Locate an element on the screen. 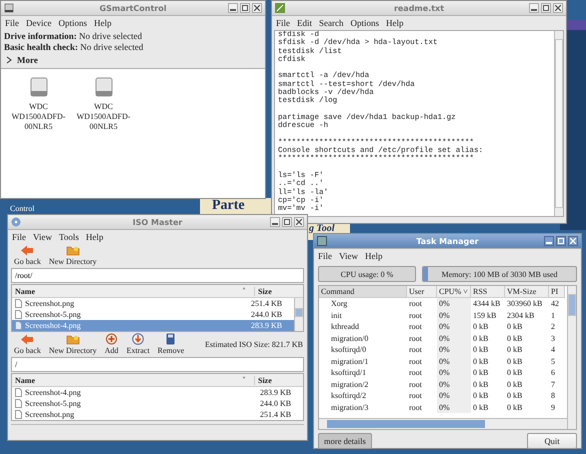  menu-item: Edit is located at coordinates (304, 23).